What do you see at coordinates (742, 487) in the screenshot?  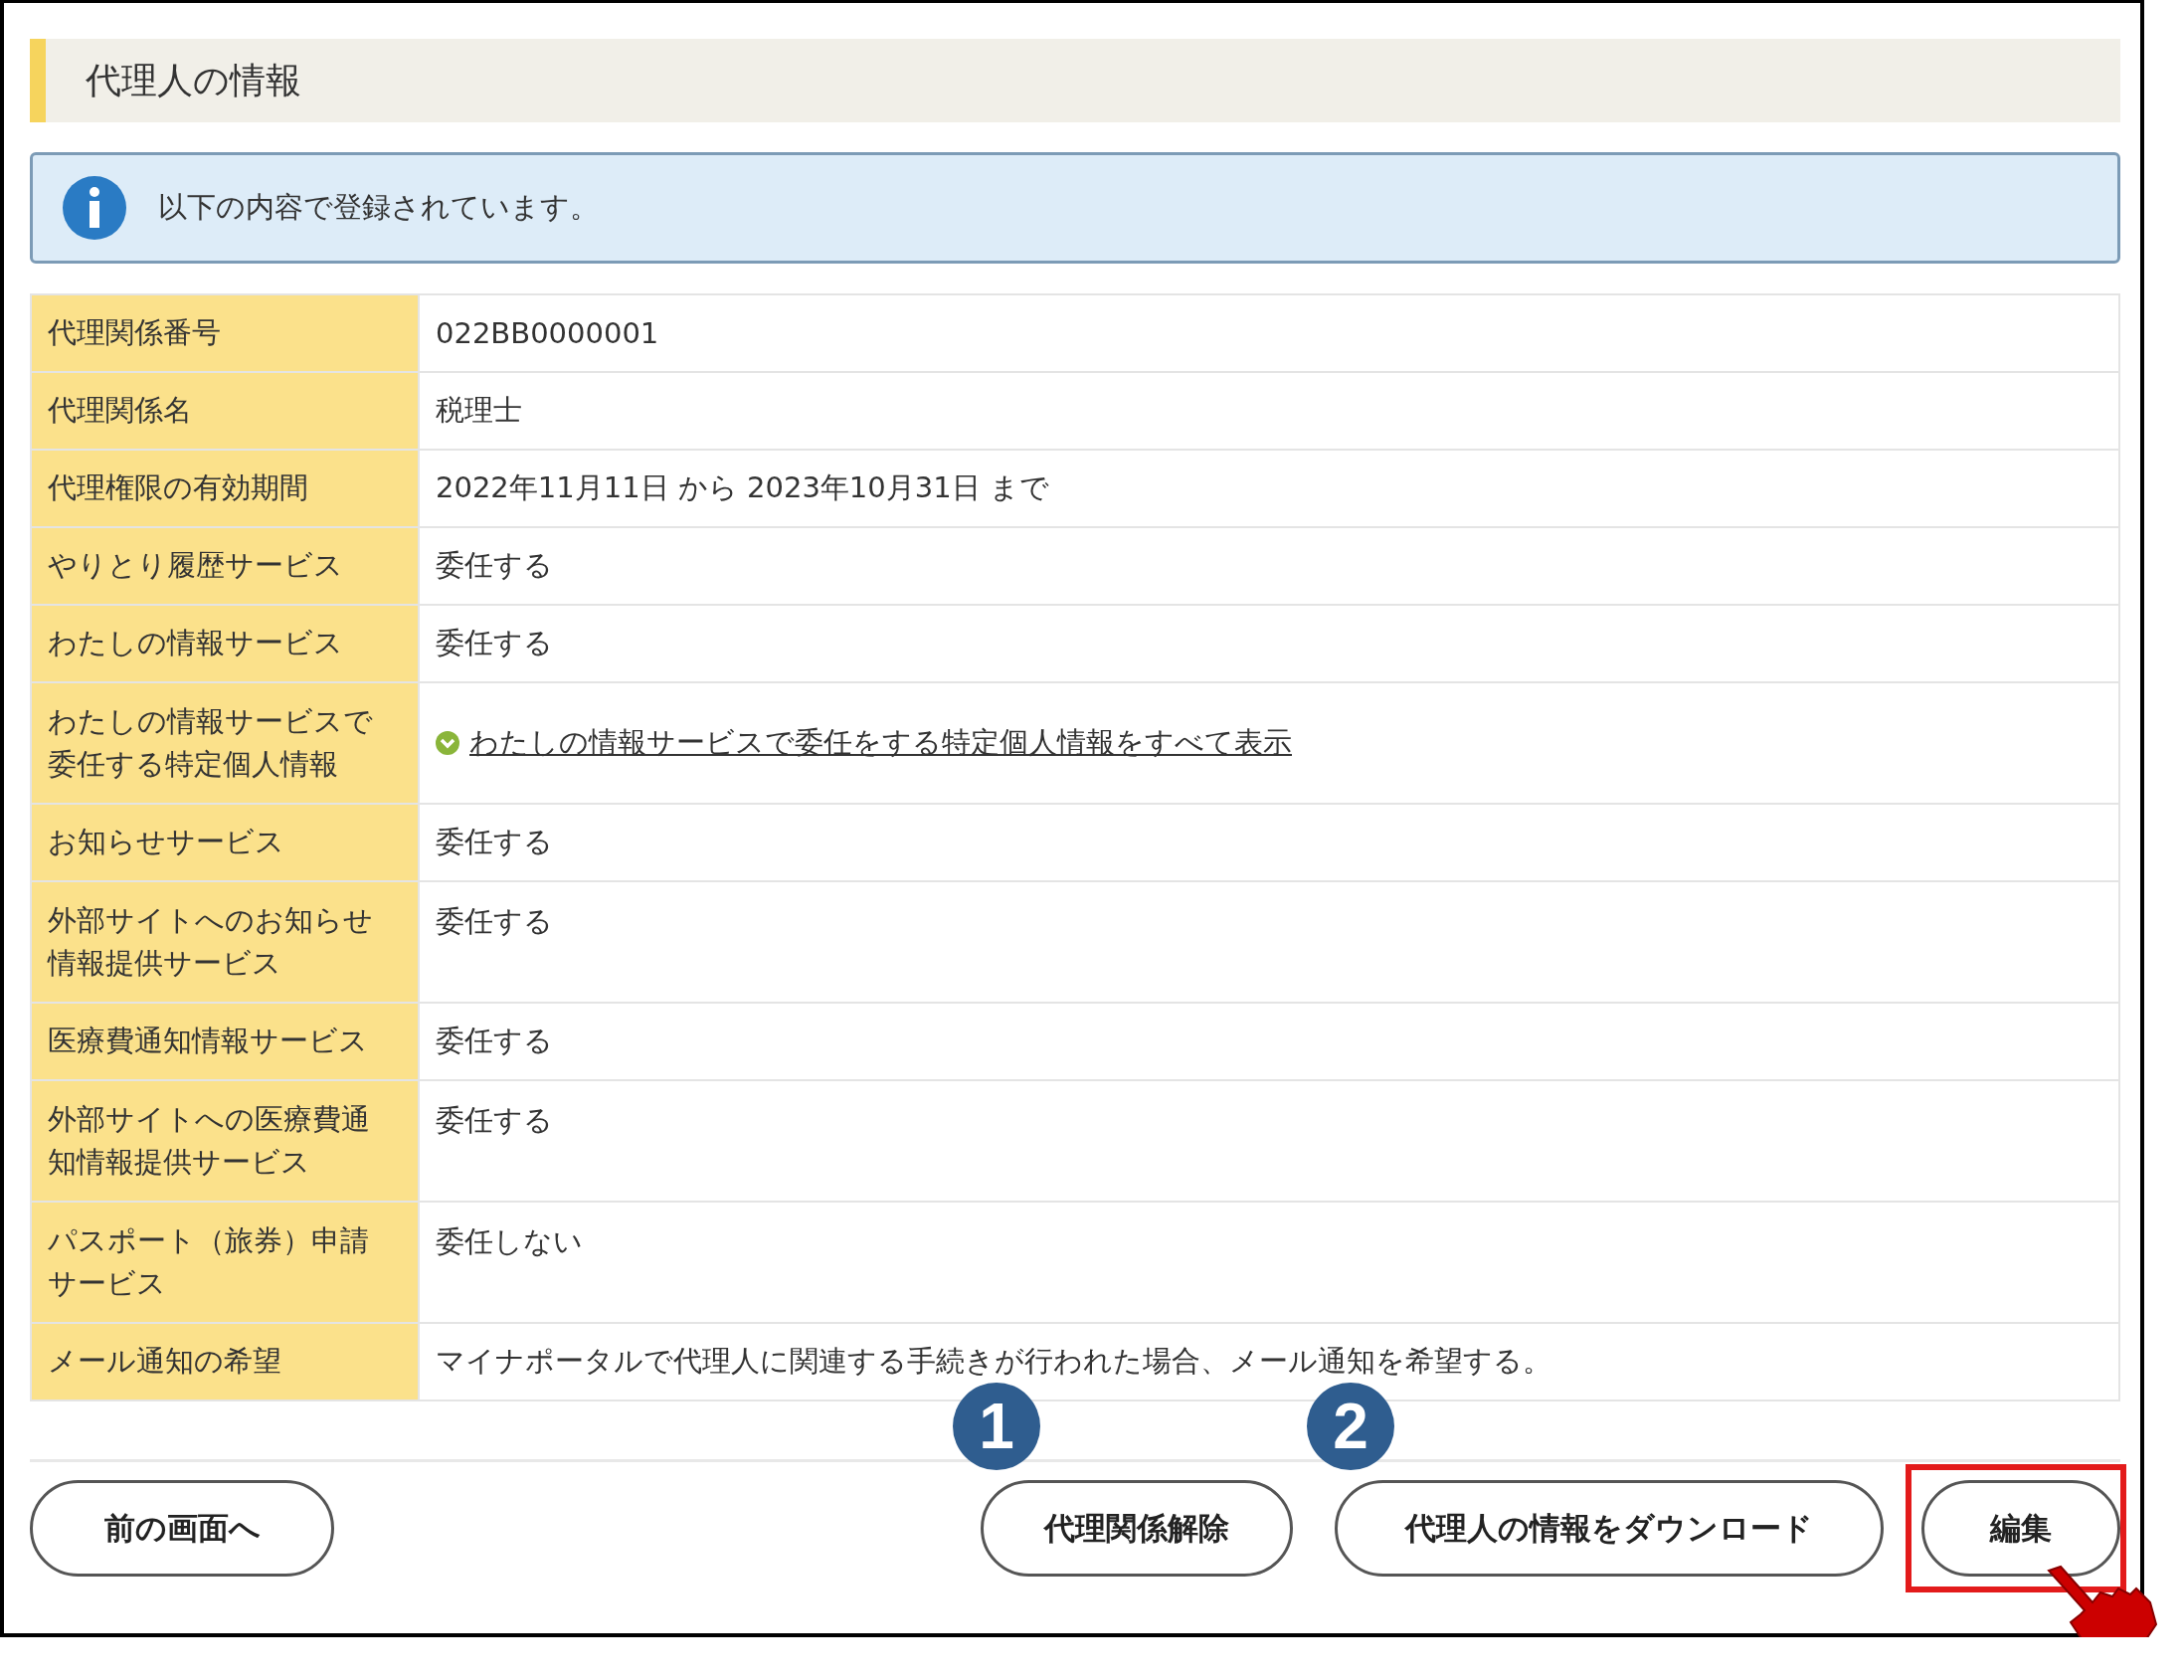 I see `value-text: 2022年11月11日 から 2023年10月31日 まで` at bounding box center [742, 487].